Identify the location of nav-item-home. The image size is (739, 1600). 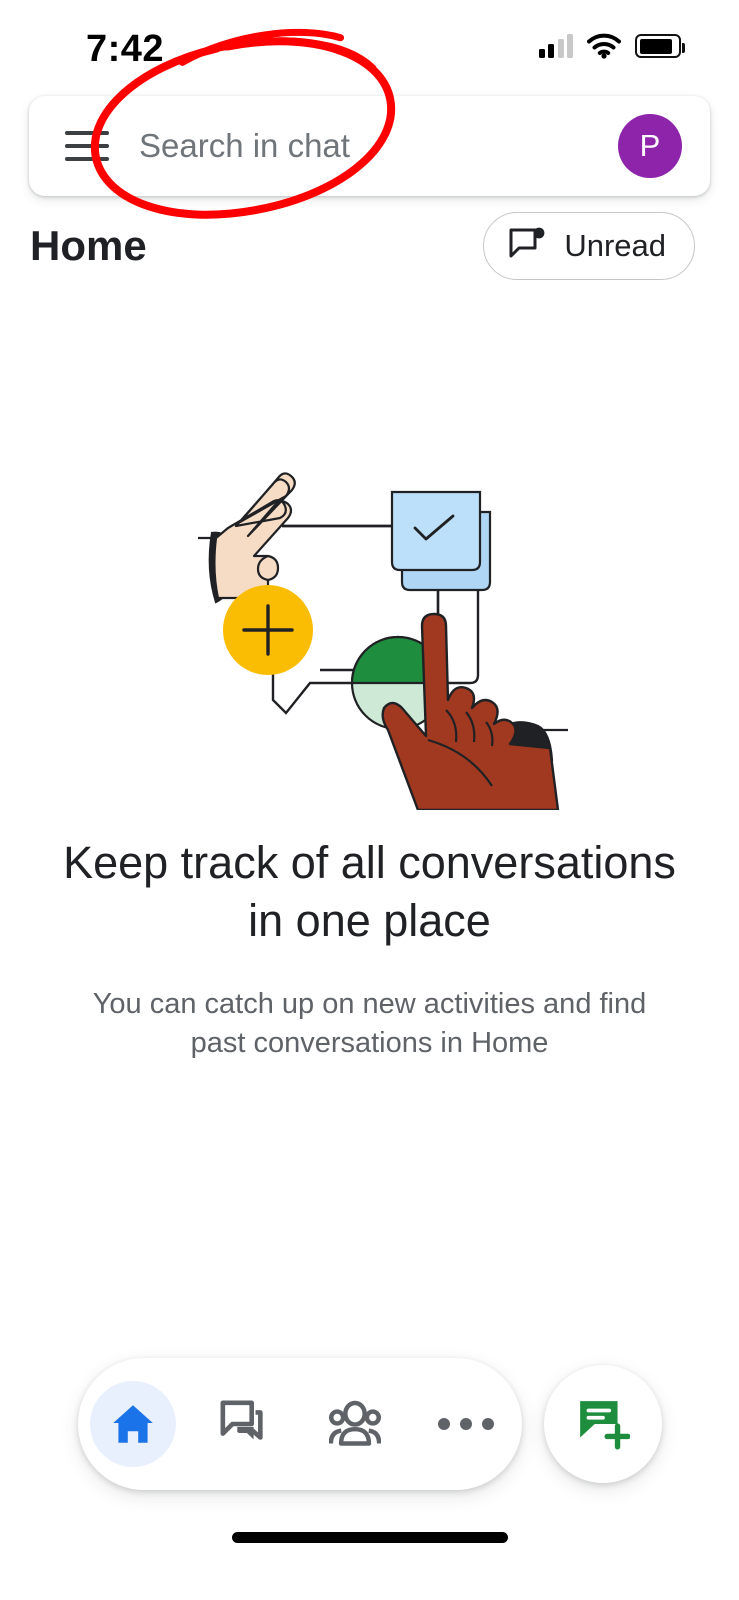
(133, 1424).